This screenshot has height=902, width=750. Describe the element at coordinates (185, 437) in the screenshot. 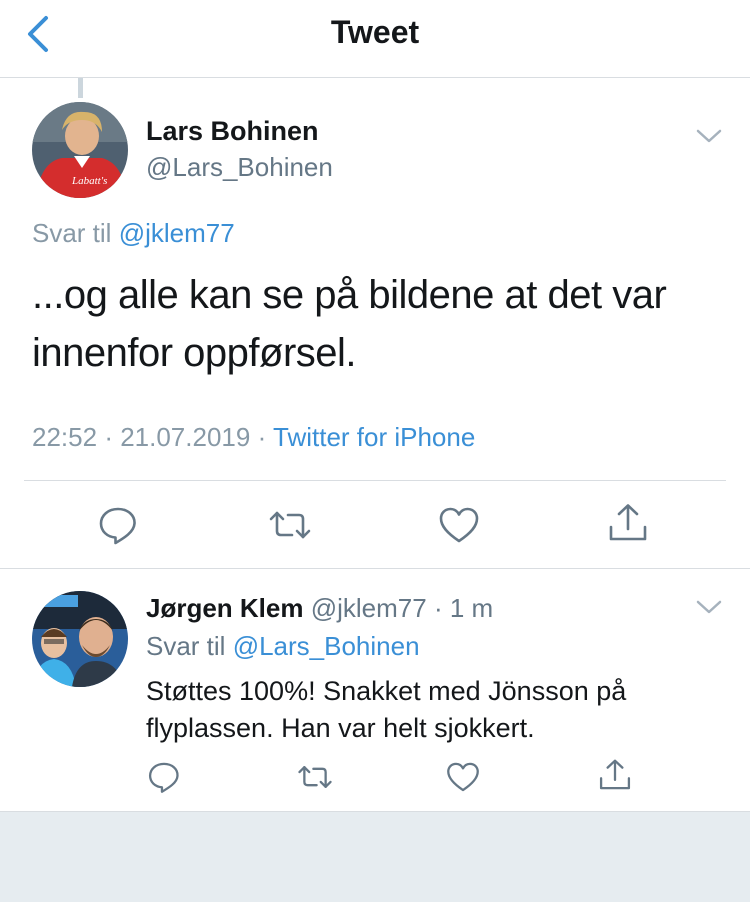

I see `tweet-date: 21.07.2019` at that location.